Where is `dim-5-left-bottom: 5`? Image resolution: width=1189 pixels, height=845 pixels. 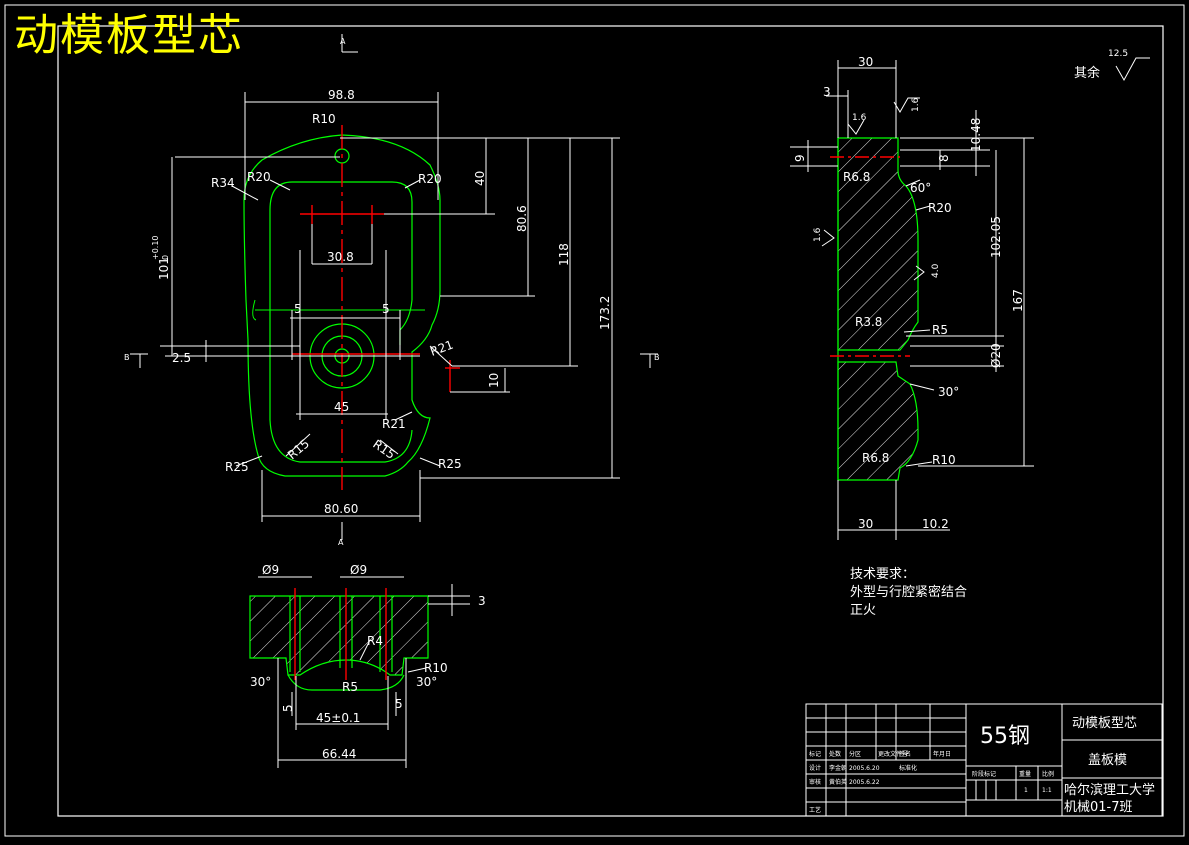
dim-5-left-bottom: 5 is located at coordinates (288, 708).